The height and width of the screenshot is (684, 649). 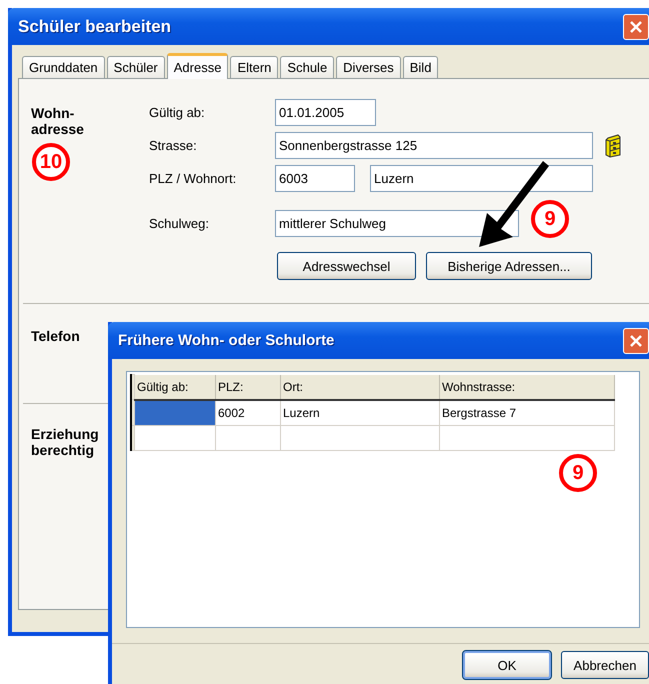 I want to click on column-header: Wohnstrasse:, so click(x=527, y=387).